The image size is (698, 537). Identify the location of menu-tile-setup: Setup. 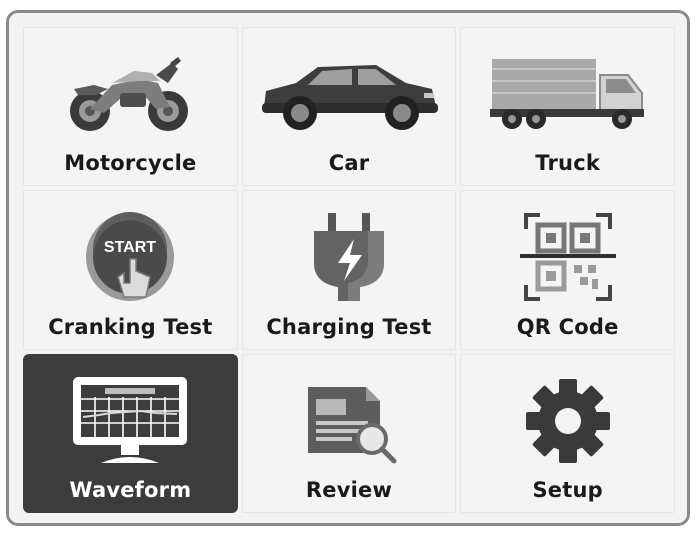
(567, 433).